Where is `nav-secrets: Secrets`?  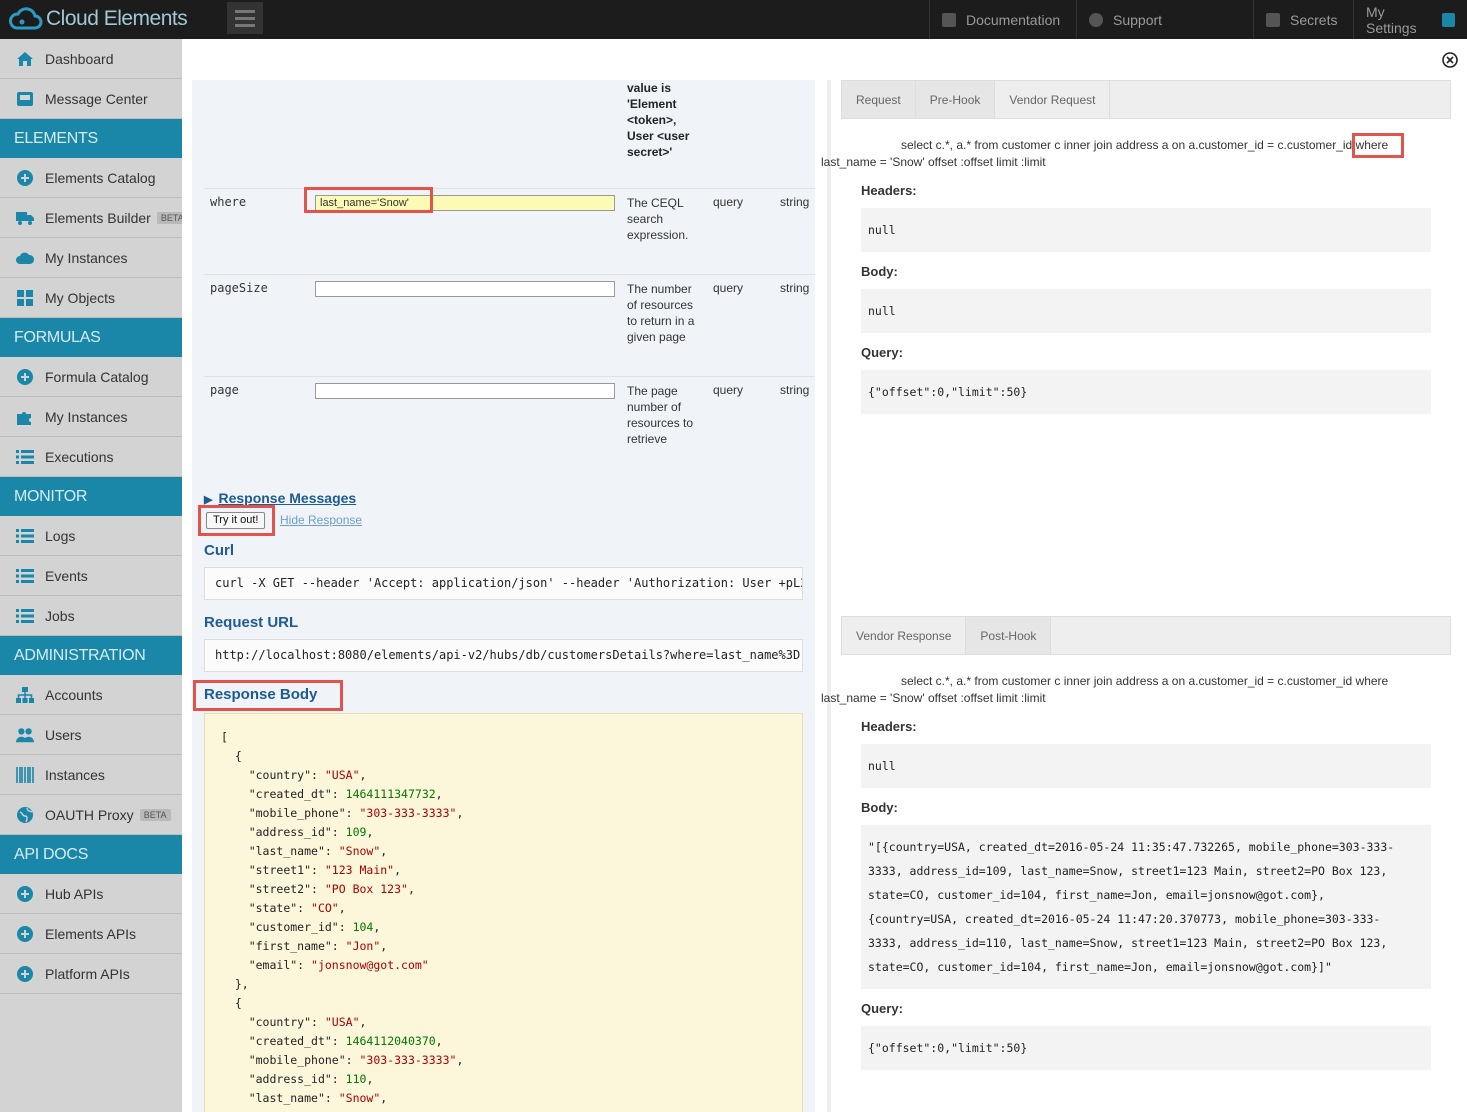 nav-secrets: Secrets is located at coordinates (1303, 19).